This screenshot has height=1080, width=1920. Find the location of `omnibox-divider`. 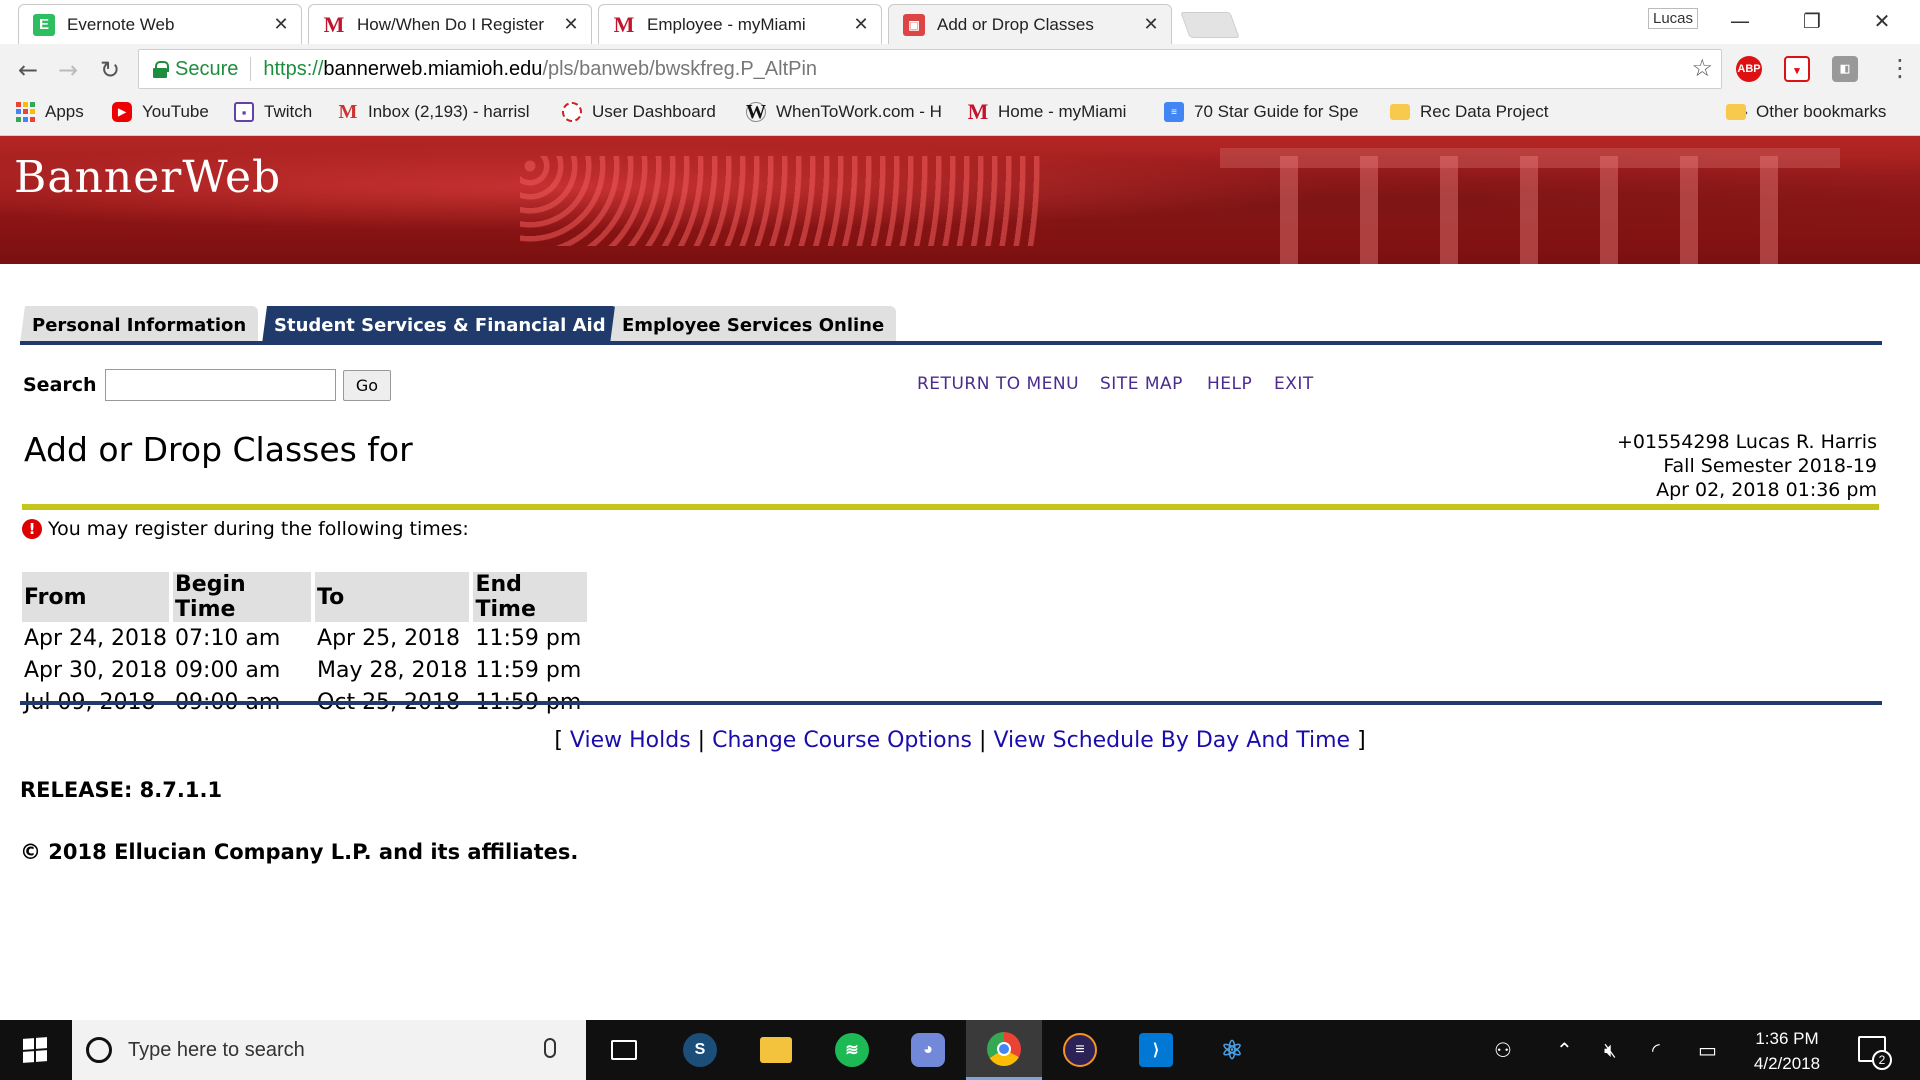

omnibox-divider is located at coordinates (251, 69).